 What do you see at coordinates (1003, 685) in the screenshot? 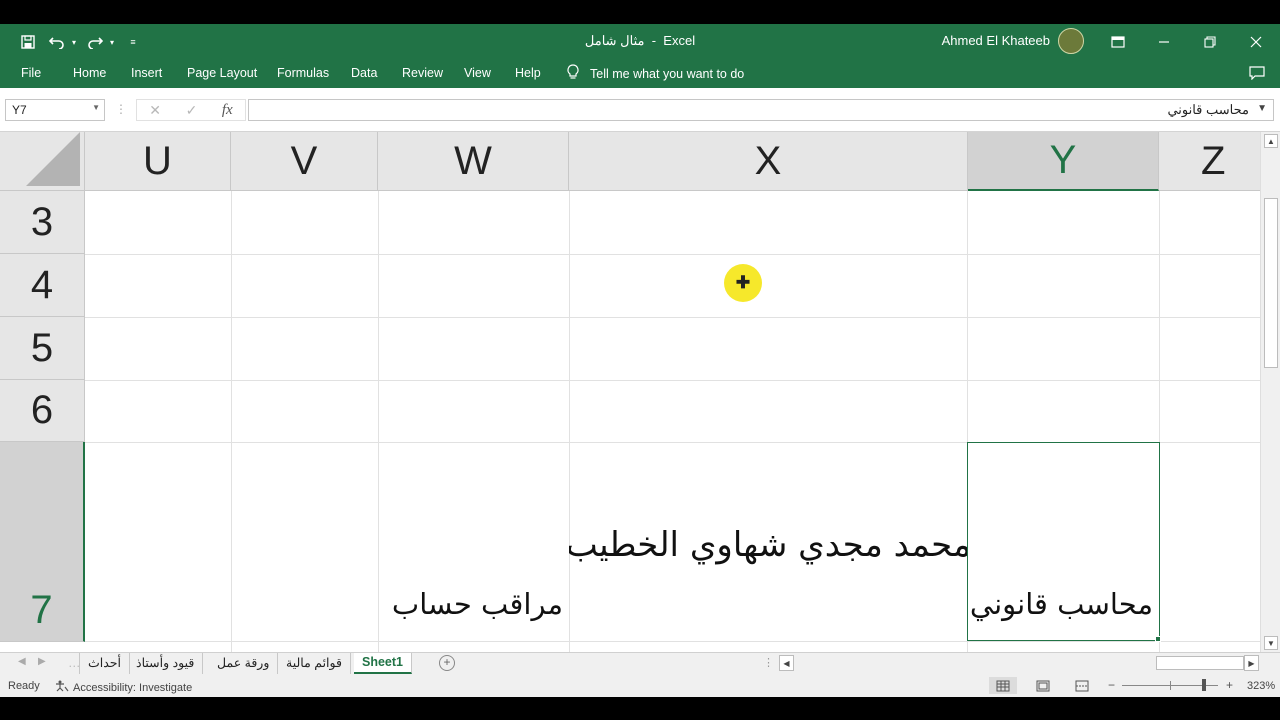
I see `normal-view-icon` at bounding box center [1003, 685].